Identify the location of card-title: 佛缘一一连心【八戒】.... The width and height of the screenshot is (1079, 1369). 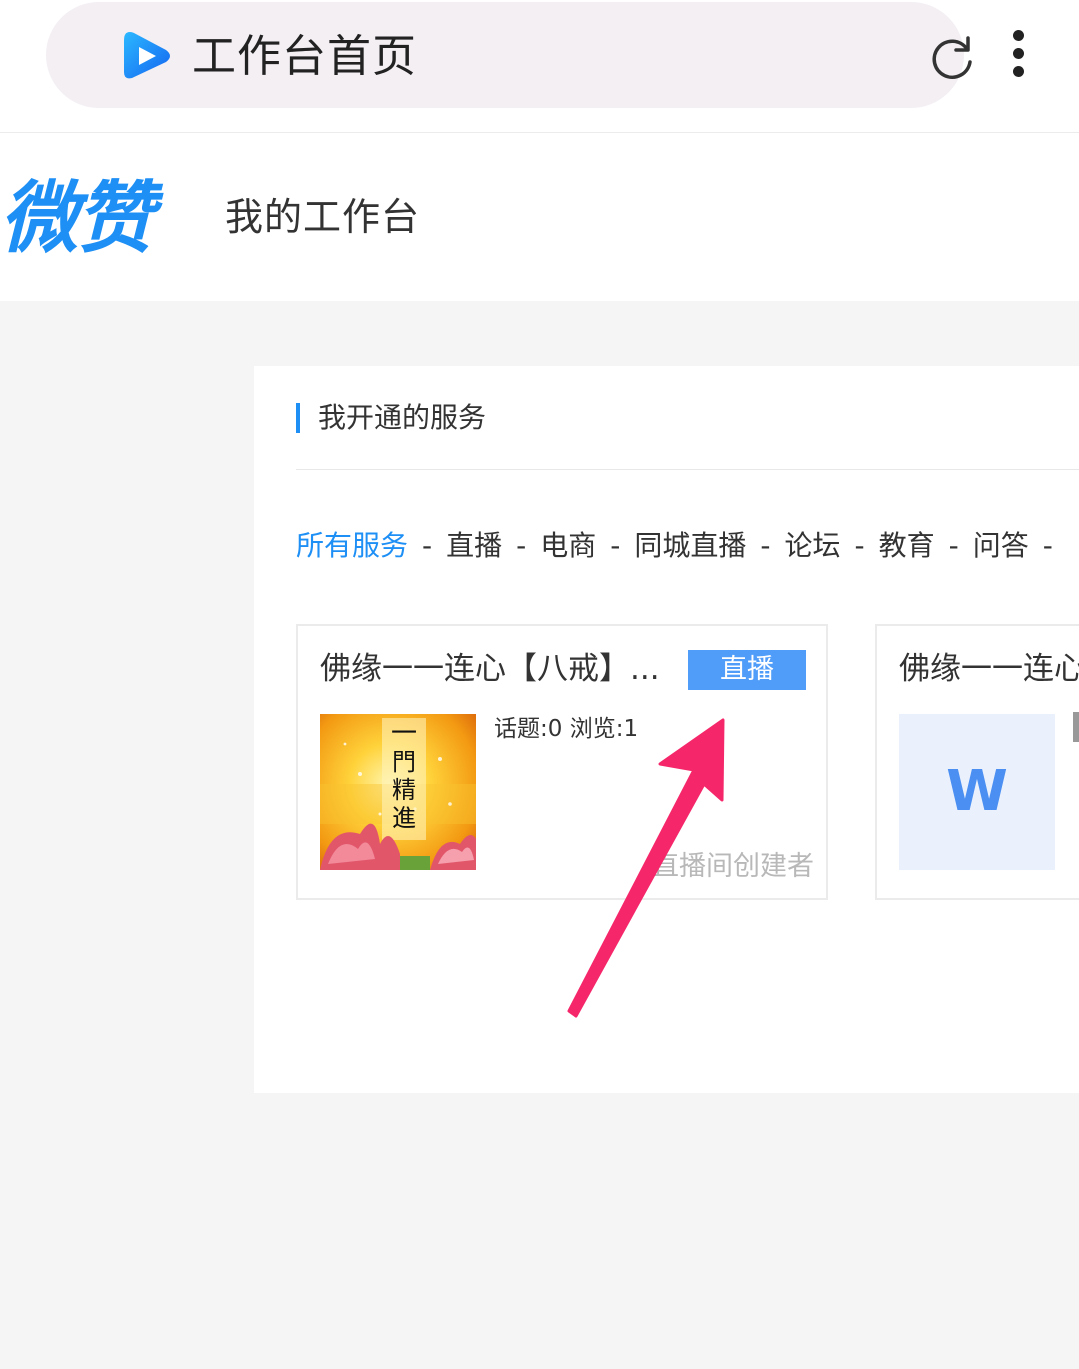
(490, 669).